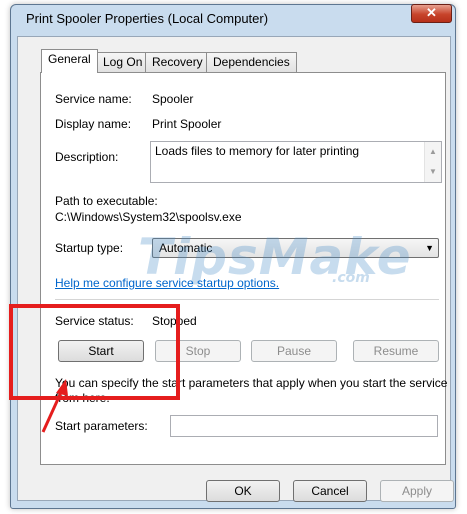  I want to click on annotation-arrow-icon, so click(54, 406).